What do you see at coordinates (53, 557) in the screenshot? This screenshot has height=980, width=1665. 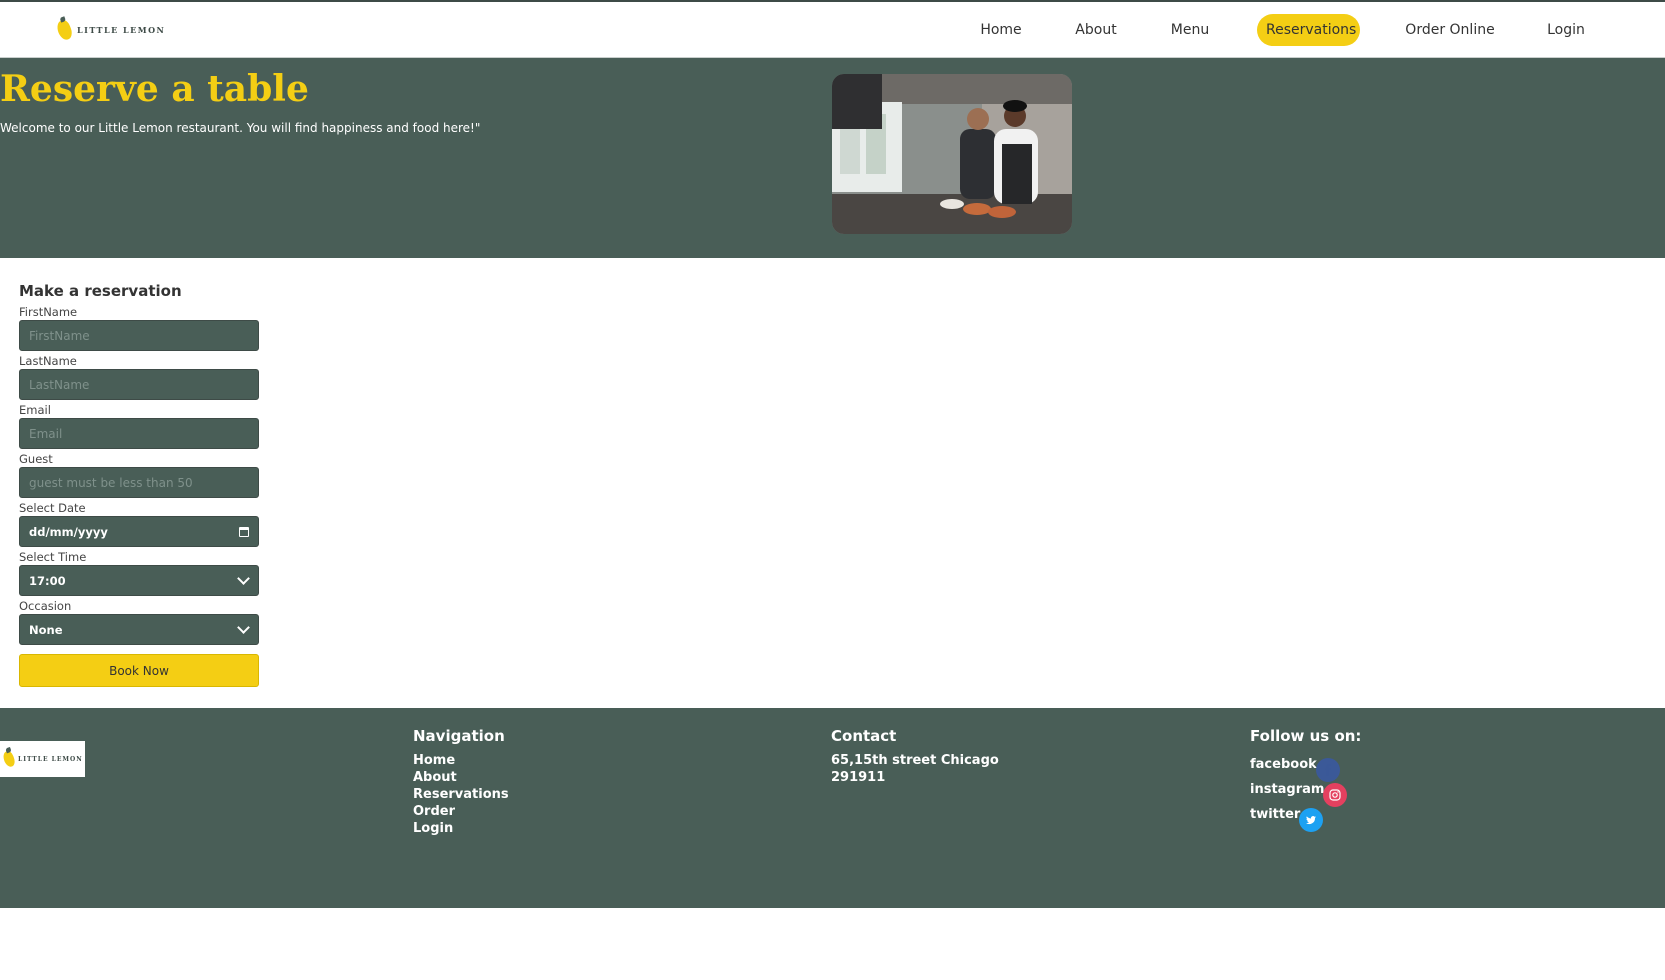 I see `time-label: Select Time` at bounding box center [53, 557].